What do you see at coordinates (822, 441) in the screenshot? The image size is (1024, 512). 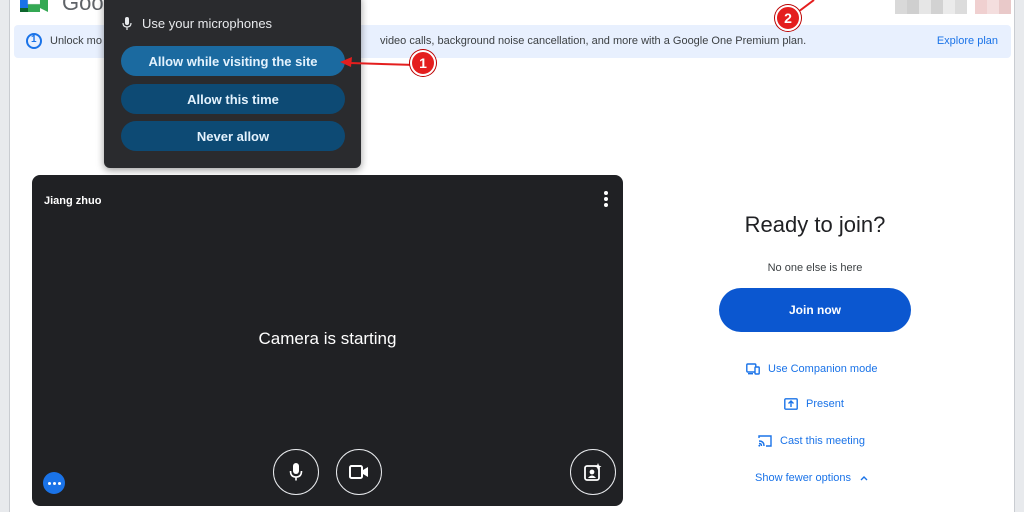 I see `cast-meeting-label: Cast this meeting` at bounding box center [822, 441].